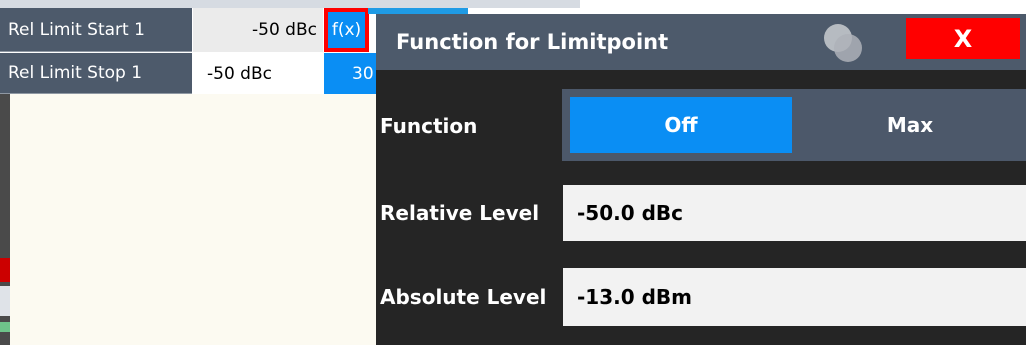  I want to click on absolute-level-field: -13.0 dBm, so click(794, 297).